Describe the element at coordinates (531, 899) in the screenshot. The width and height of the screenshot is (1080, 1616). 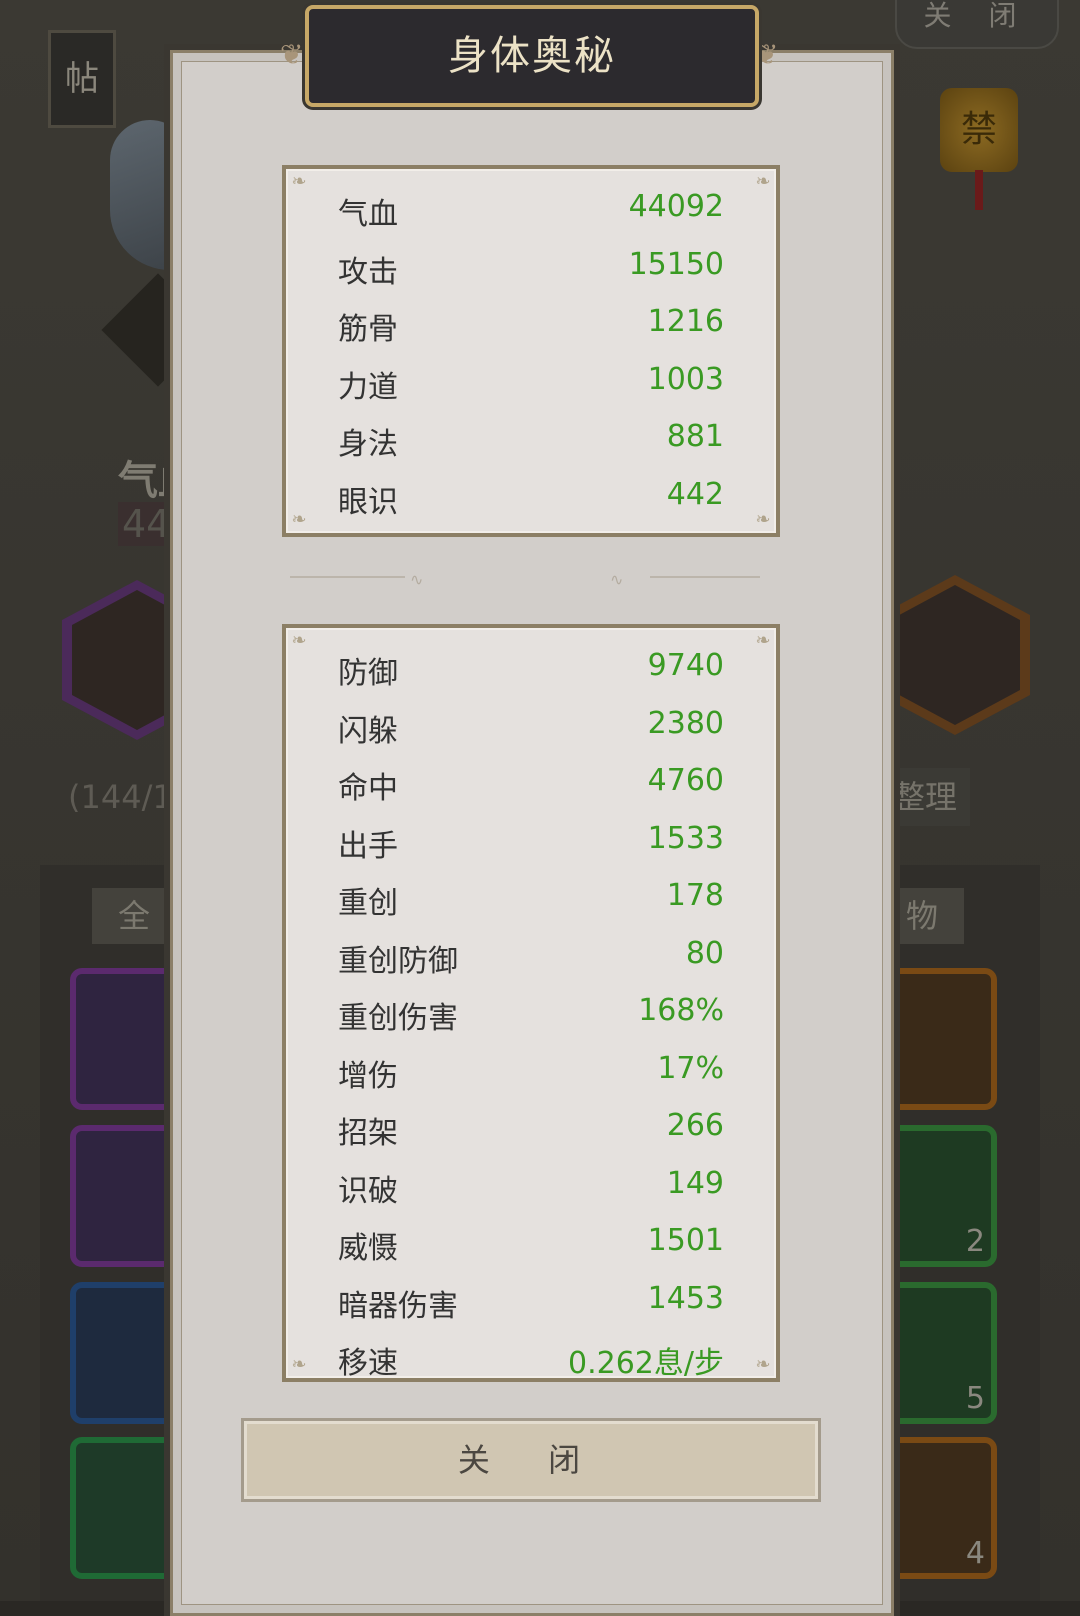
I see `stat-row: 重创 178` at that location.